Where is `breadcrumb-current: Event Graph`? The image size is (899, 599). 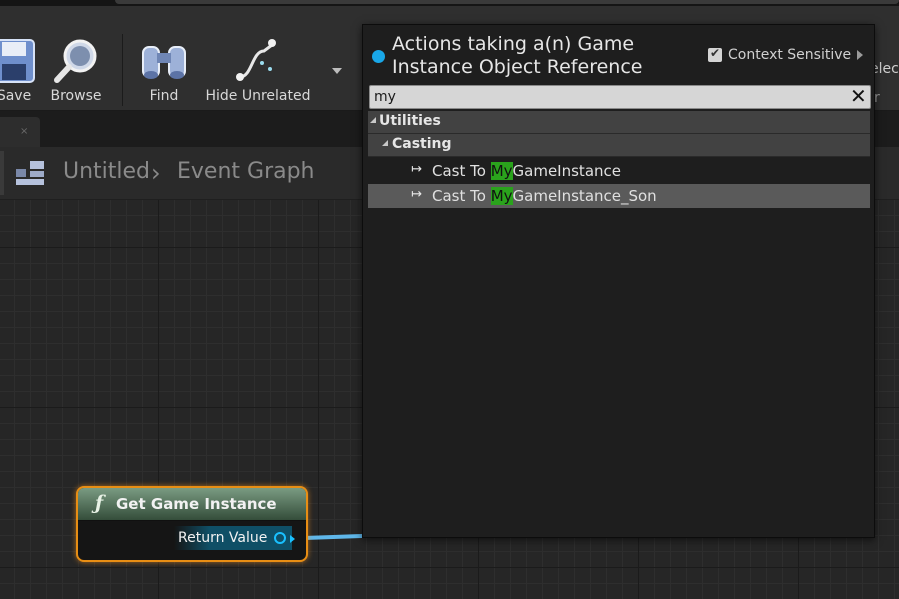 breadcrumb-current: Event Graph is located at coordinates (246, 171).